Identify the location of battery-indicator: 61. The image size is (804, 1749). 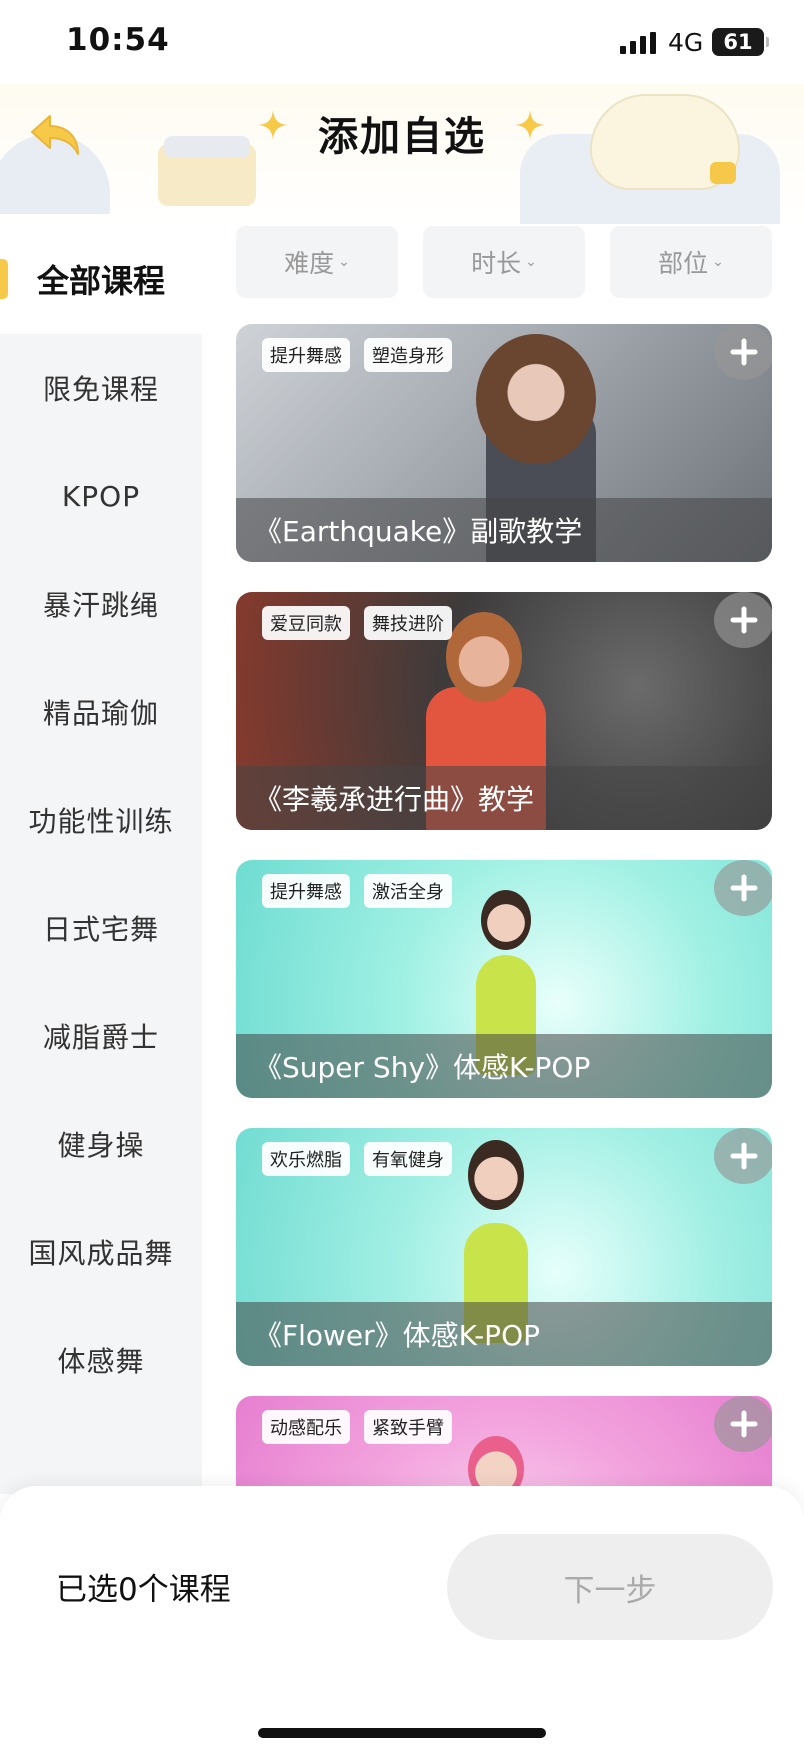
(740, 42).